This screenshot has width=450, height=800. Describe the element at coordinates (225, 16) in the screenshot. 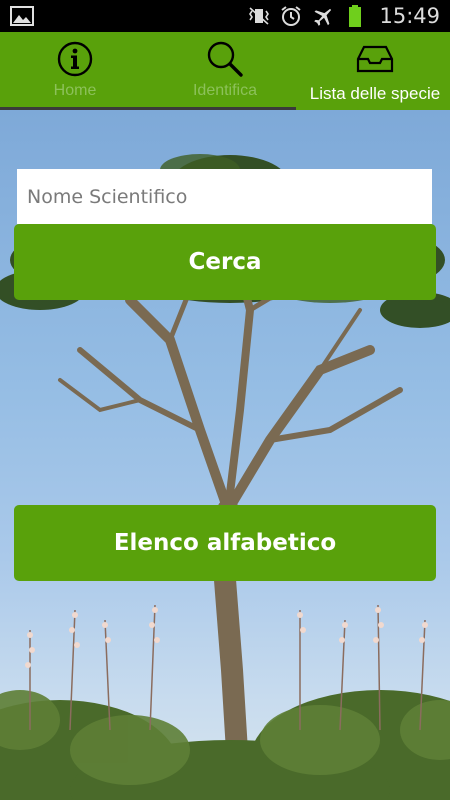

I see `status-bar: 15:49` at that location.